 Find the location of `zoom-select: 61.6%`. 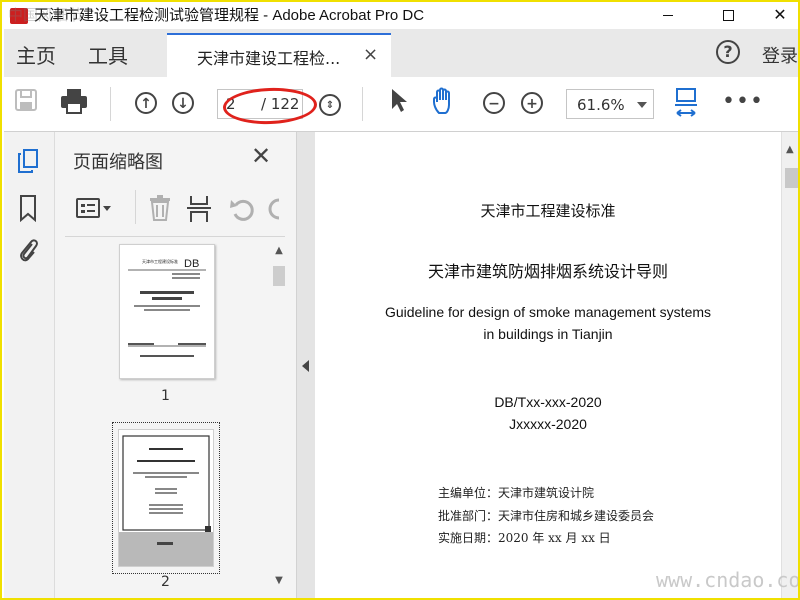

zoom-select: 61.6% is located at coordinates (610, 104).